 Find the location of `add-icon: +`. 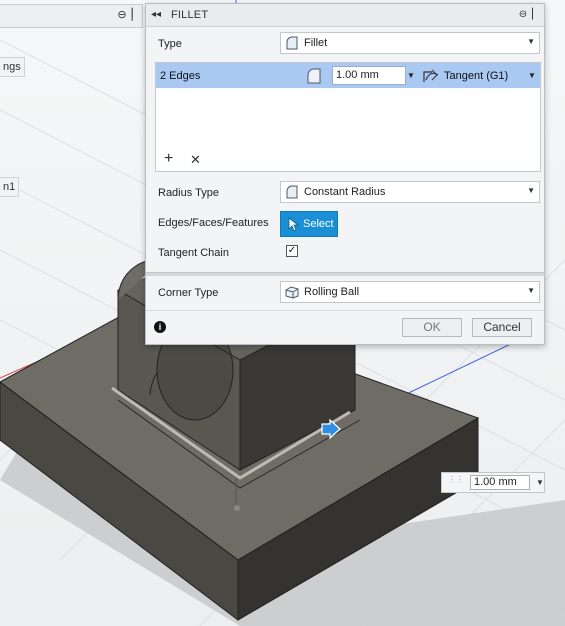

add-icon: + is located at coordinates (168, 159).